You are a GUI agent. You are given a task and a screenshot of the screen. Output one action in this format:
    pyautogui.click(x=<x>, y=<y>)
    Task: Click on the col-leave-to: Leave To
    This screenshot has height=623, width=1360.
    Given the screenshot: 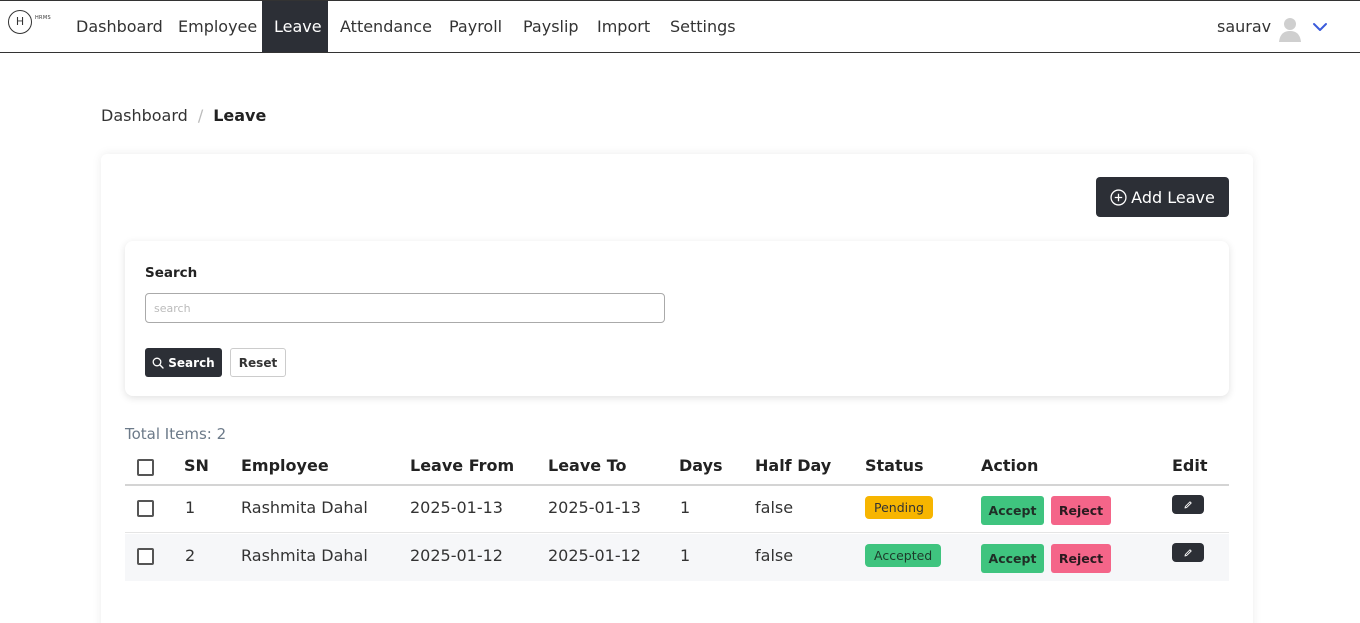 What is the action you would take?
    pyautogui.click(x=587, y=465)
    